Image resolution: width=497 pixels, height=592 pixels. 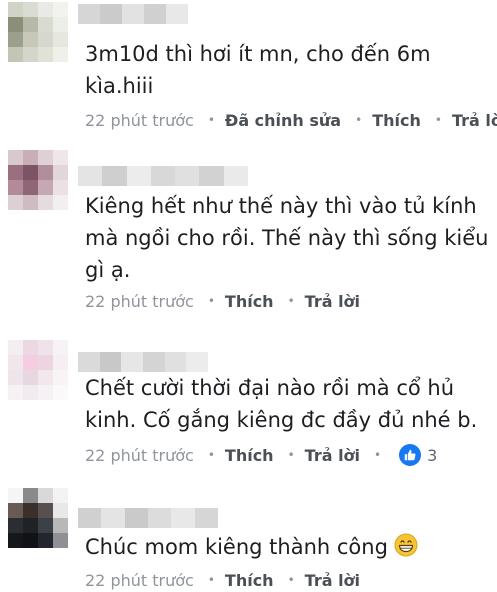 What do you see at coordinates (108, 270) in the screenshot?
I see `comment-text-line: gì ạ.` at bounding box center [108, 270].